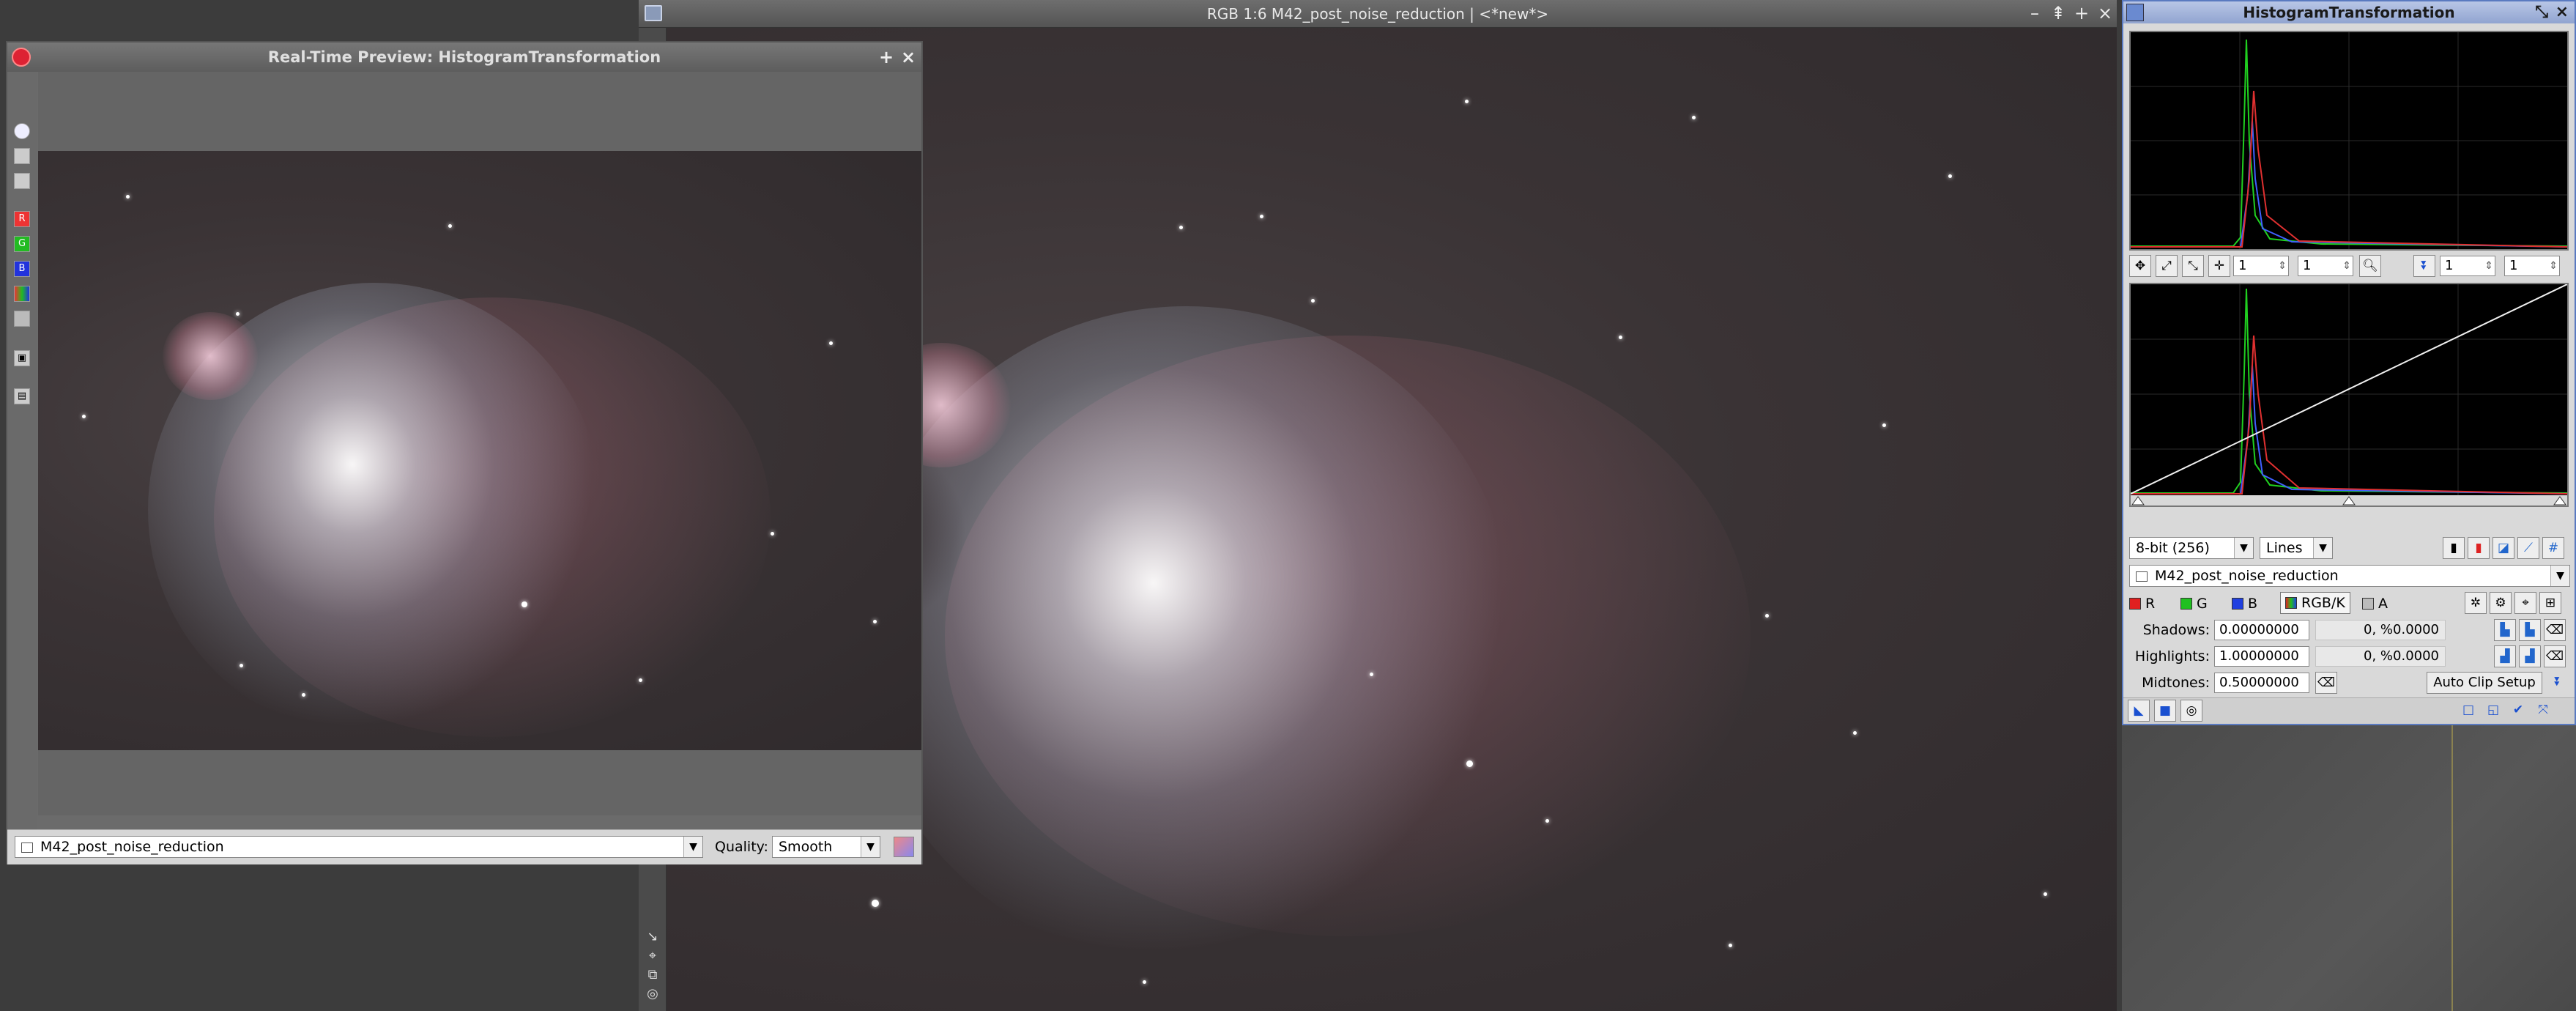  I want to click on channel-a-toggle: A, so click(2375, 603).